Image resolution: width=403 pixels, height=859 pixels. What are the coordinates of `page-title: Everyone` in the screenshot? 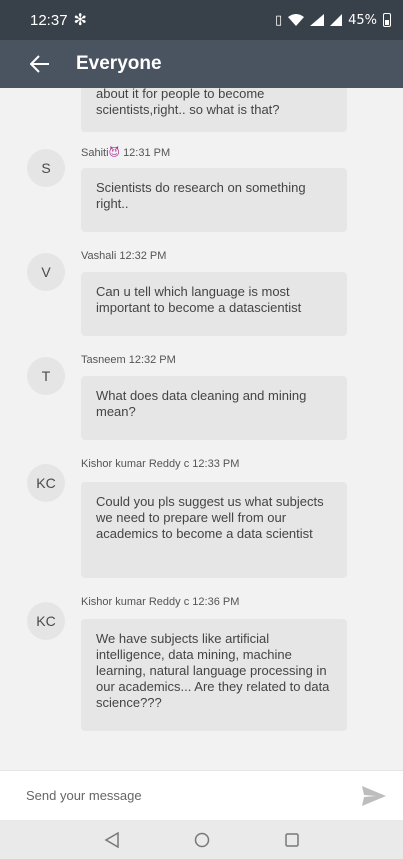 It's located at (119, 63).